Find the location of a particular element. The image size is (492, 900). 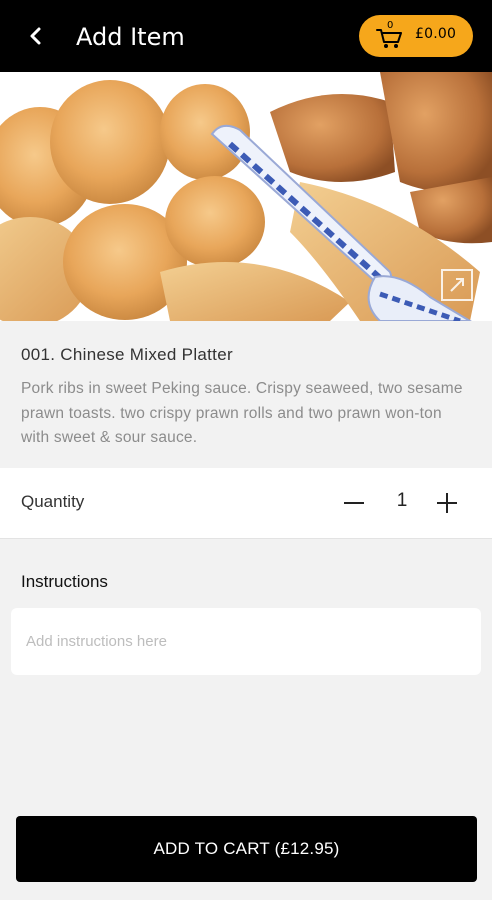

cart-count-badge: 0 is located at coordinates (390, 25).